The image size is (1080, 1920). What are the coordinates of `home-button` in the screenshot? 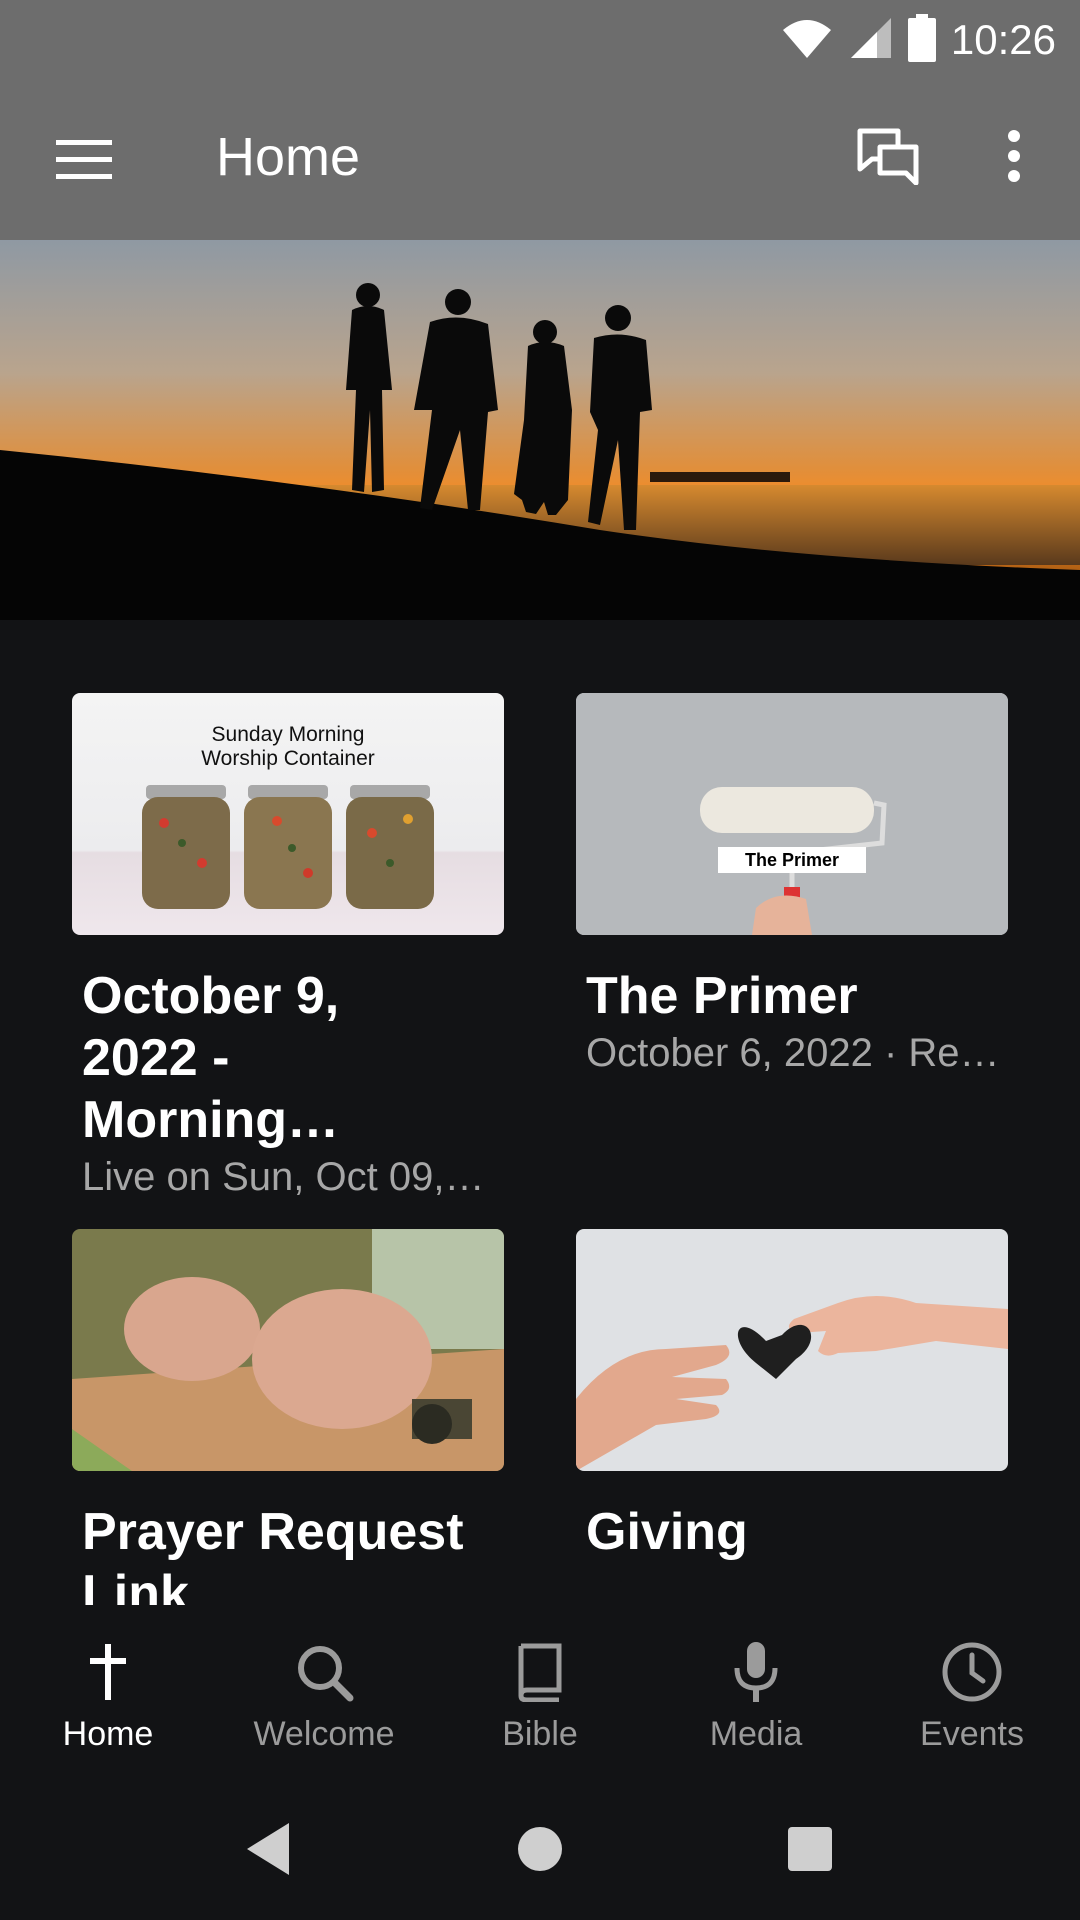 It's located at (540, 1849).